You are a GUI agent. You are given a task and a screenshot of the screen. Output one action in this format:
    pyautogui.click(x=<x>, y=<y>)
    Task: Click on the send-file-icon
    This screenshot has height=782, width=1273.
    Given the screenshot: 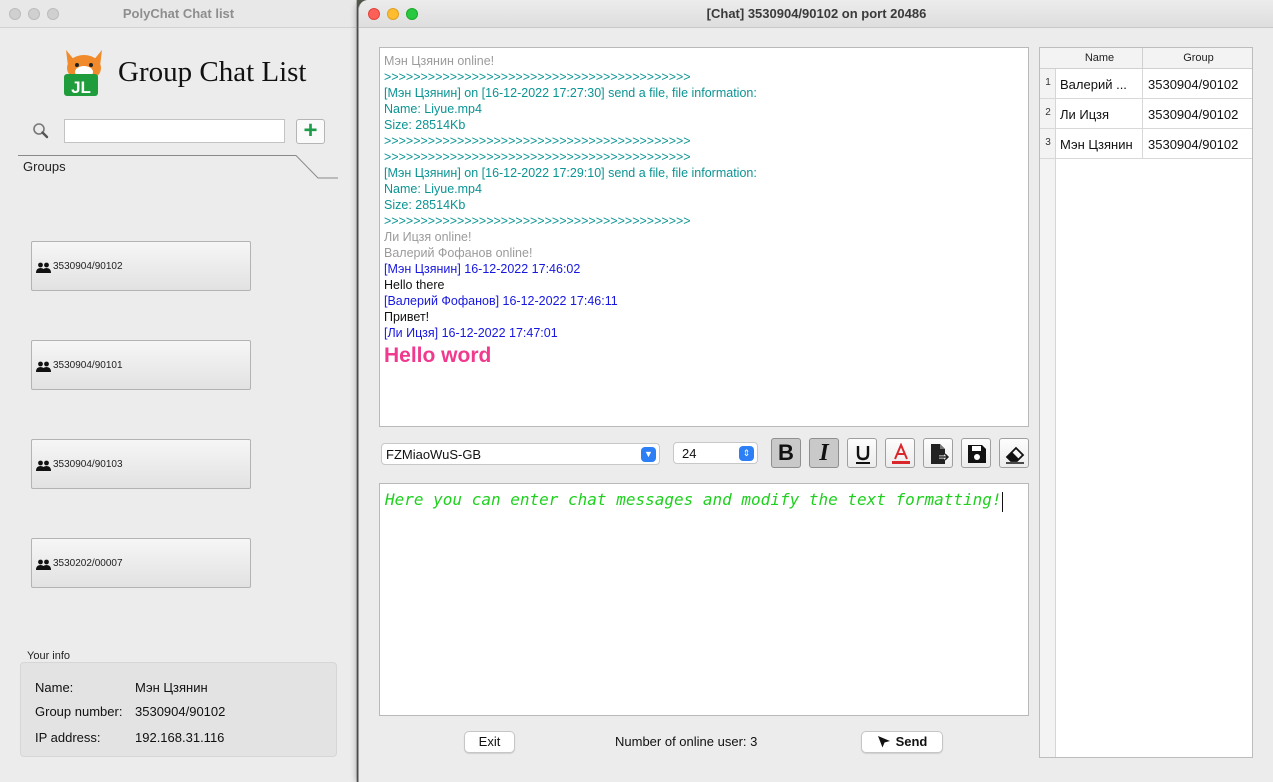 What is the action you would take?
    pyautogui.click(x=940, y=454)
    